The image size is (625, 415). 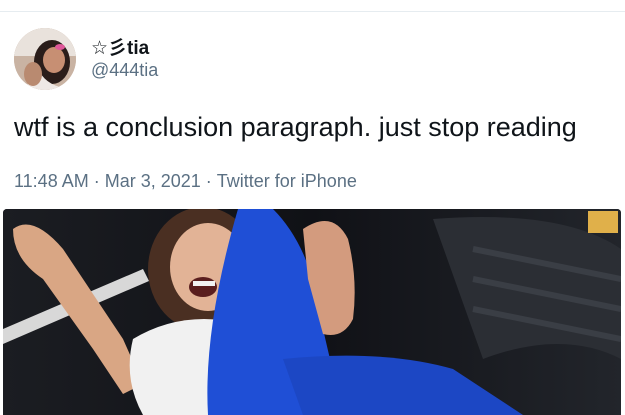 I want to click on avatar, so click(x=45, y=59).